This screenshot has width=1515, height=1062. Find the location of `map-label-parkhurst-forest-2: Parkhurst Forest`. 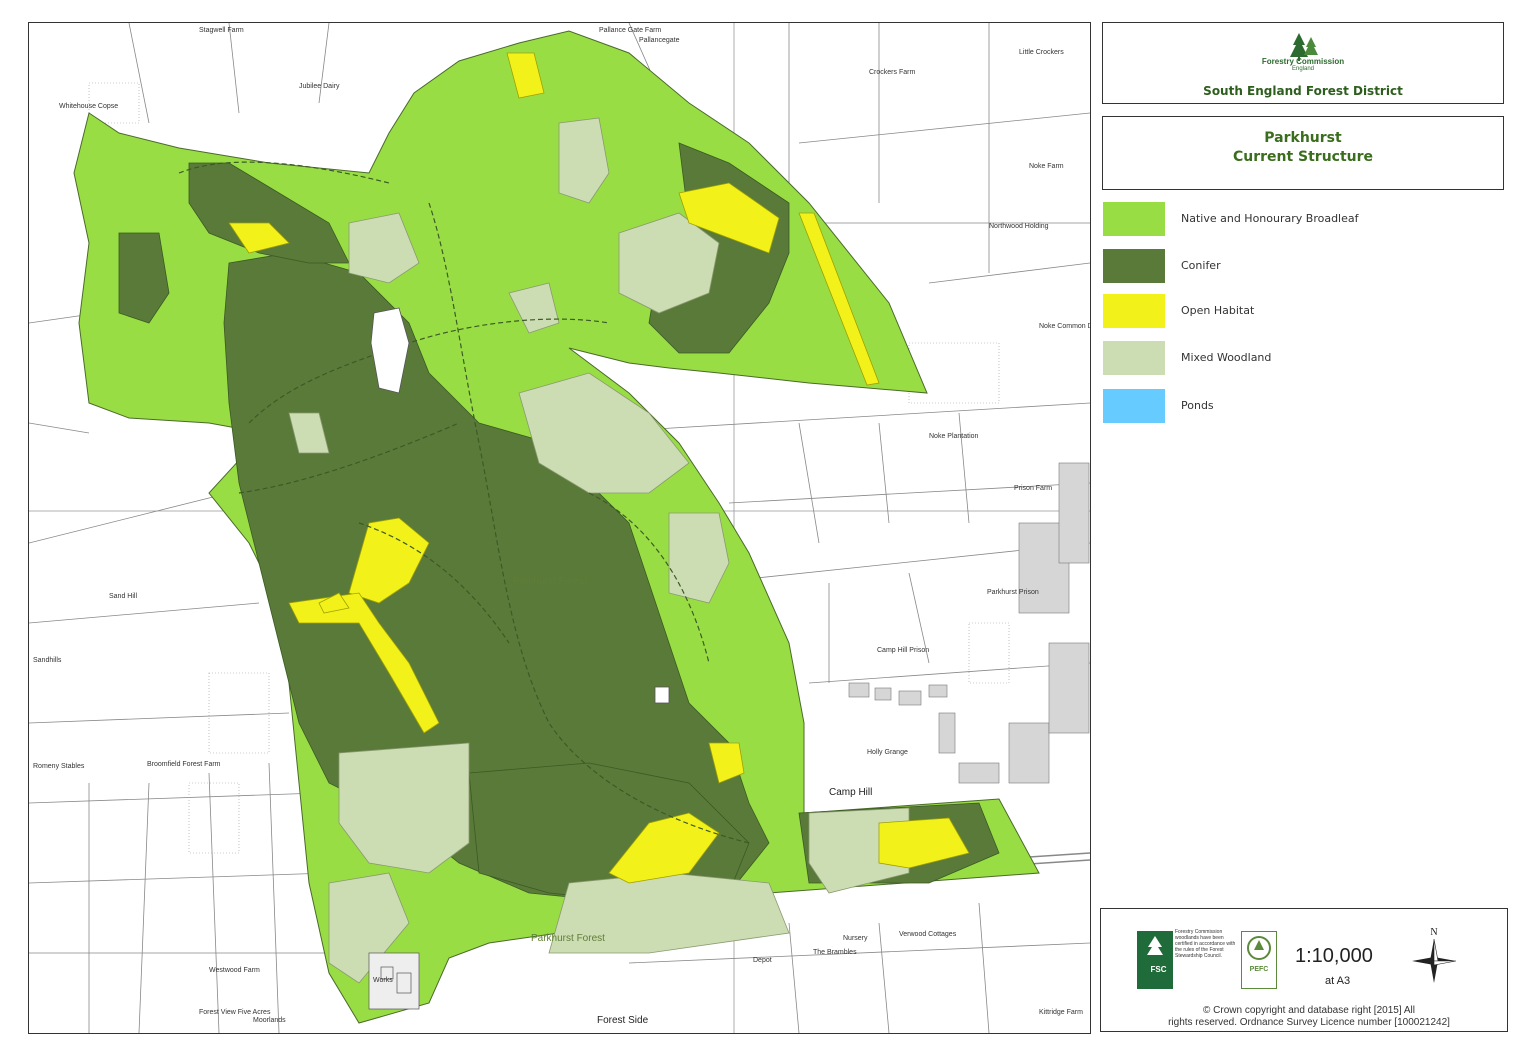

map-label-parkhurst-forest-2: Parkhurst Forest is located at coordinates (568, 938).